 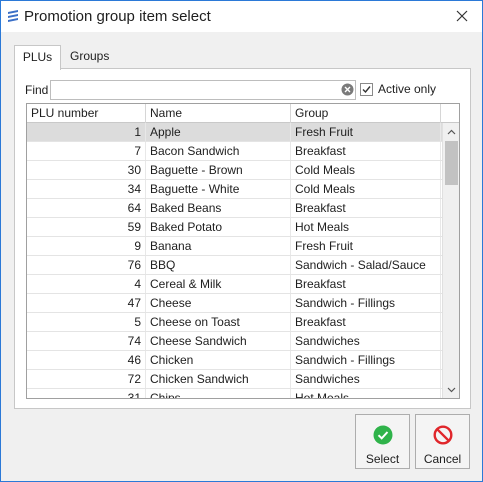 What do you see at coordinates (218, 170) in the screenshot?
I see `cell-name: Baguette - Brown` at bounding box center [218, 170].